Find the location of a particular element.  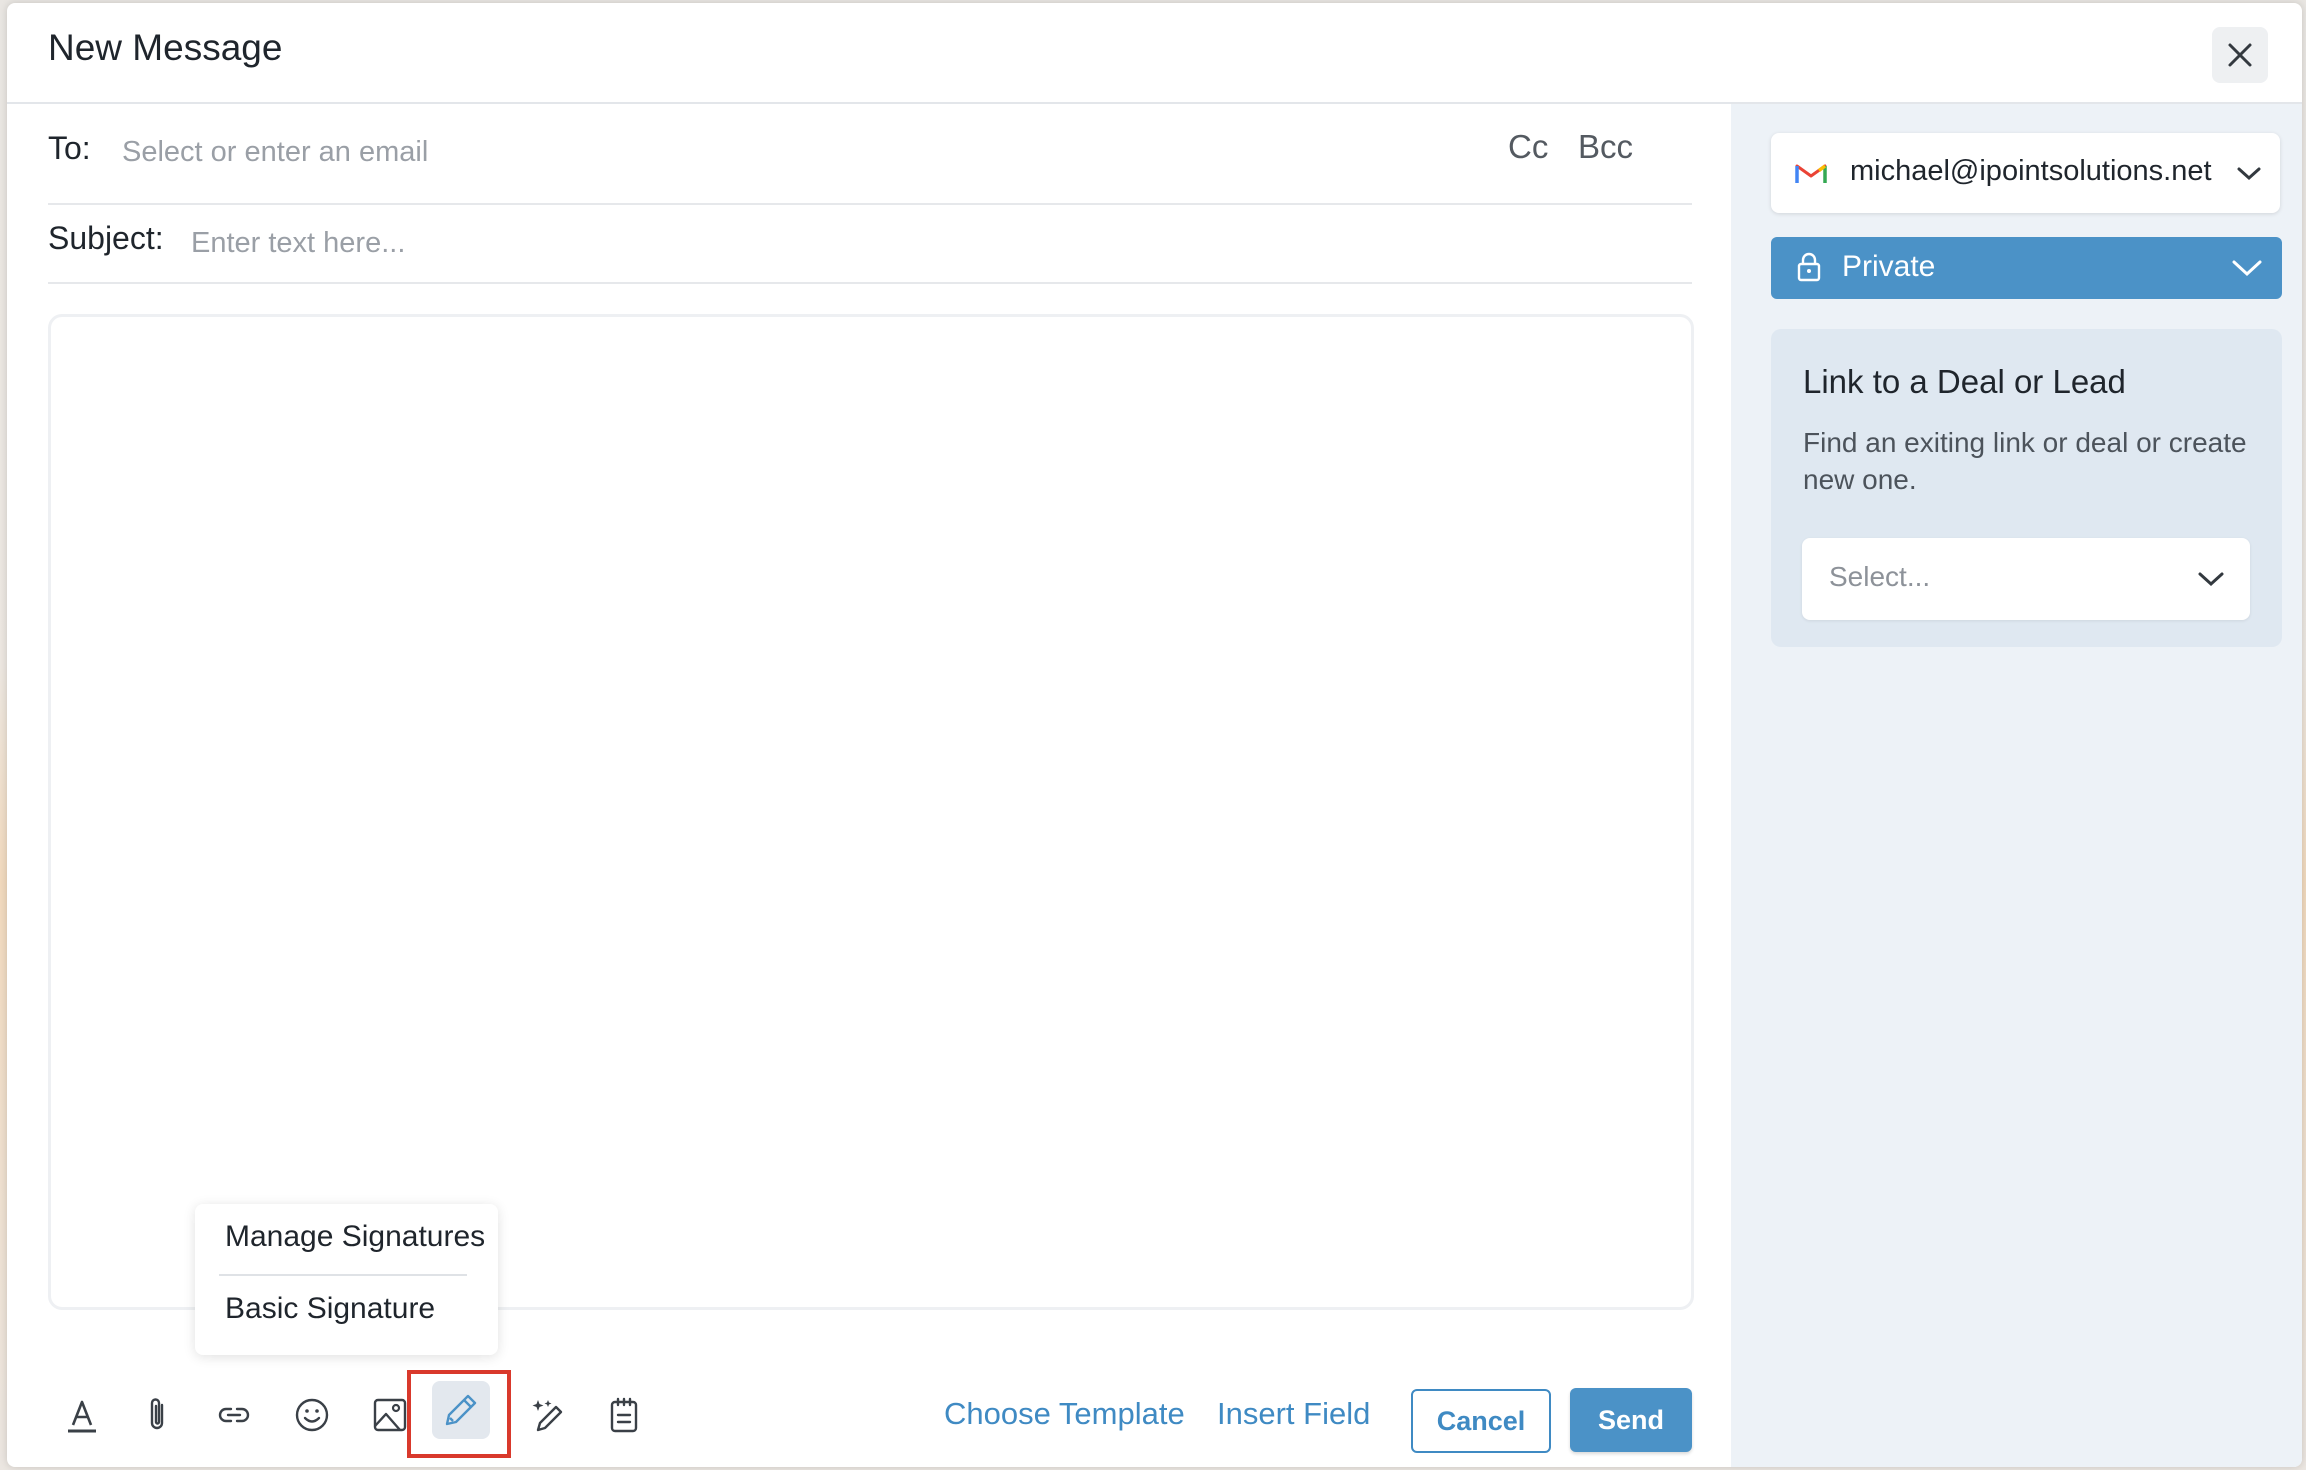

to-row: To: Cc Bcc is located at coordinates (870, 154).